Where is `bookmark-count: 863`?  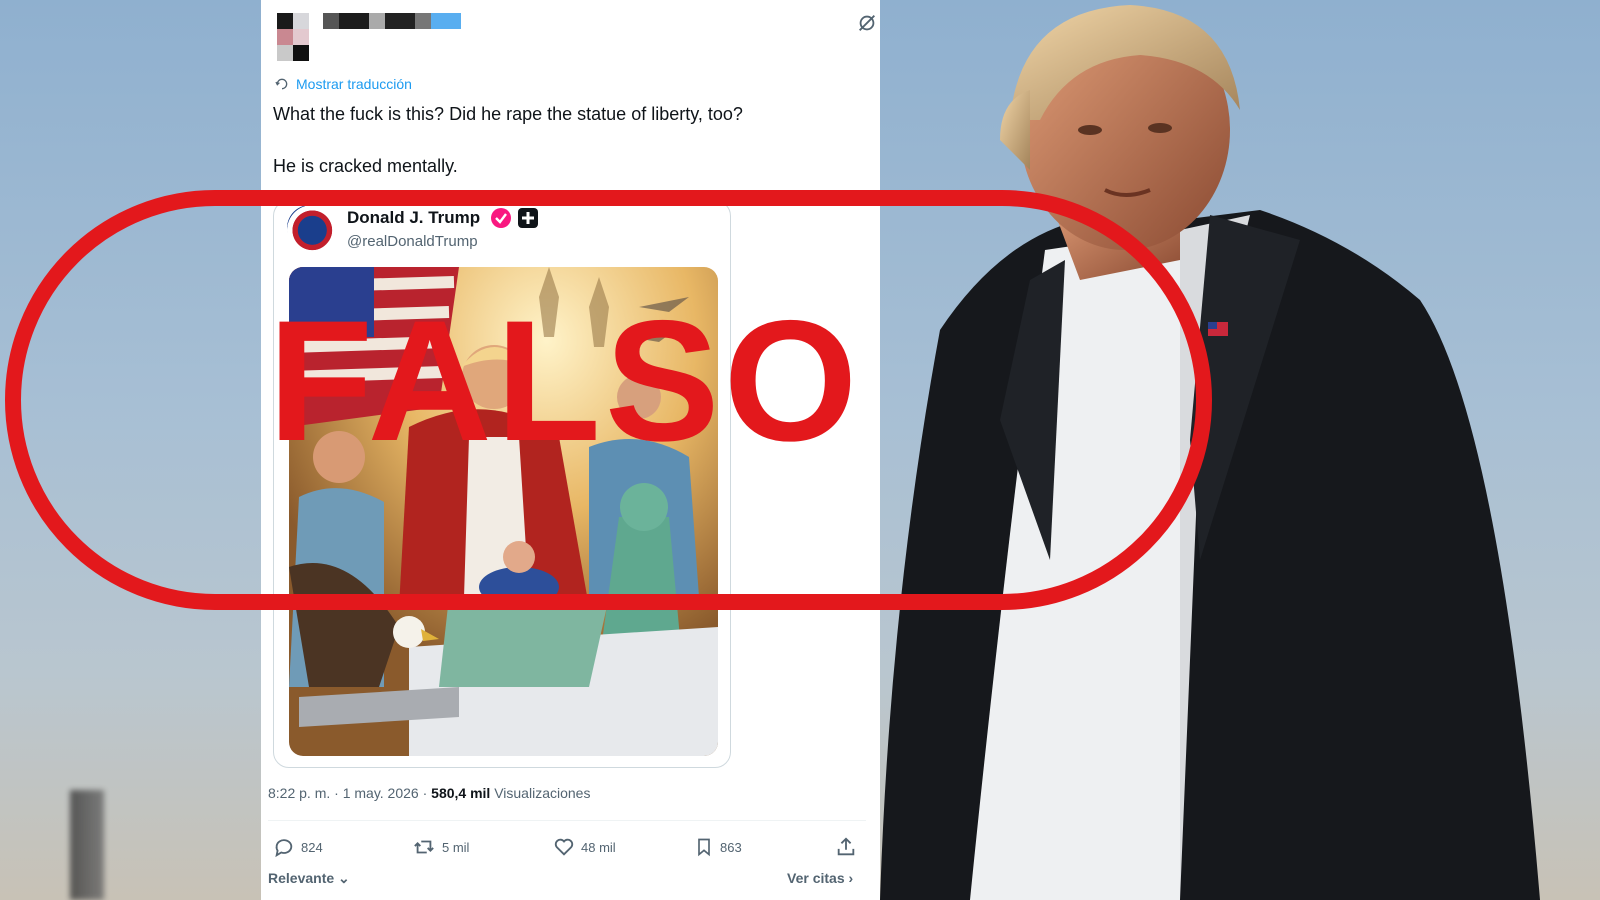
bookmark-count: 863 is located at coordinates (731, 847).